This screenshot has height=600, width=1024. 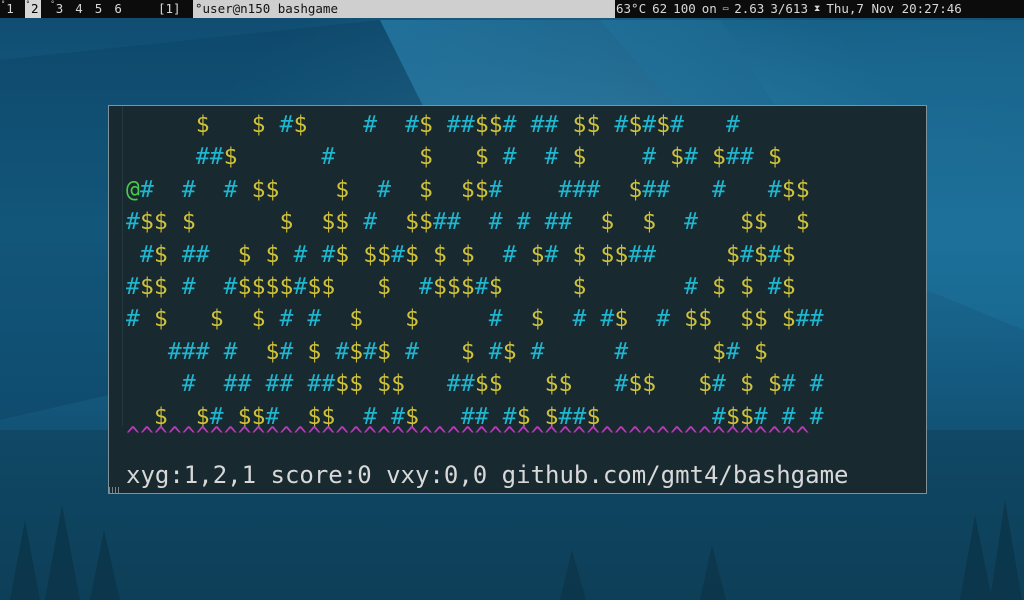 I want to click on workspace-5: 5, so click(x=99, y=9).